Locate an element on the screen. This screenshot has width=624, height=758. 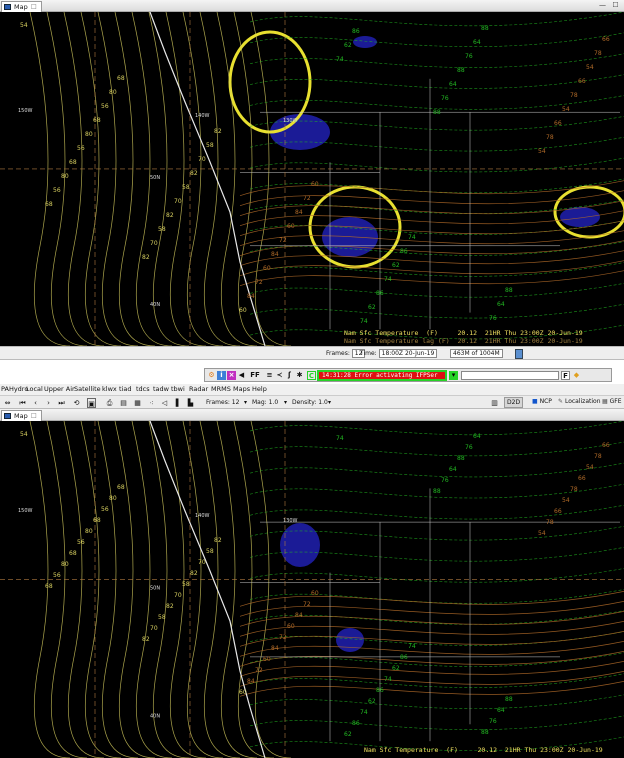
info-icon: i is located at coordinates (221, 375).